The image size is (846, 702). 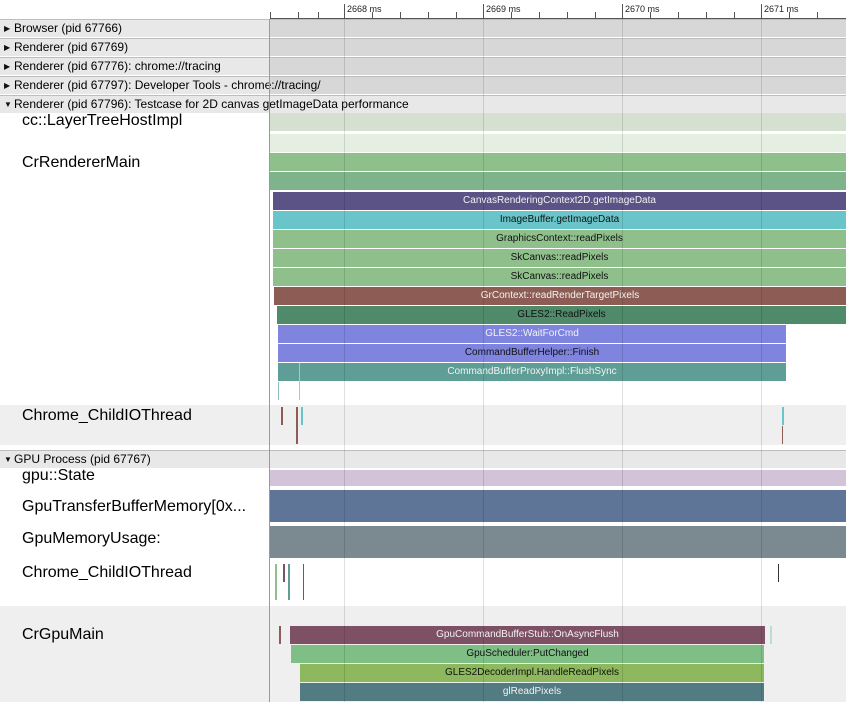 I want to click on slice-gpucommandbufferstub-onasyncflush: GpuCommandBufferStub::OnAsyncFlush, so click(x=527, y=635).